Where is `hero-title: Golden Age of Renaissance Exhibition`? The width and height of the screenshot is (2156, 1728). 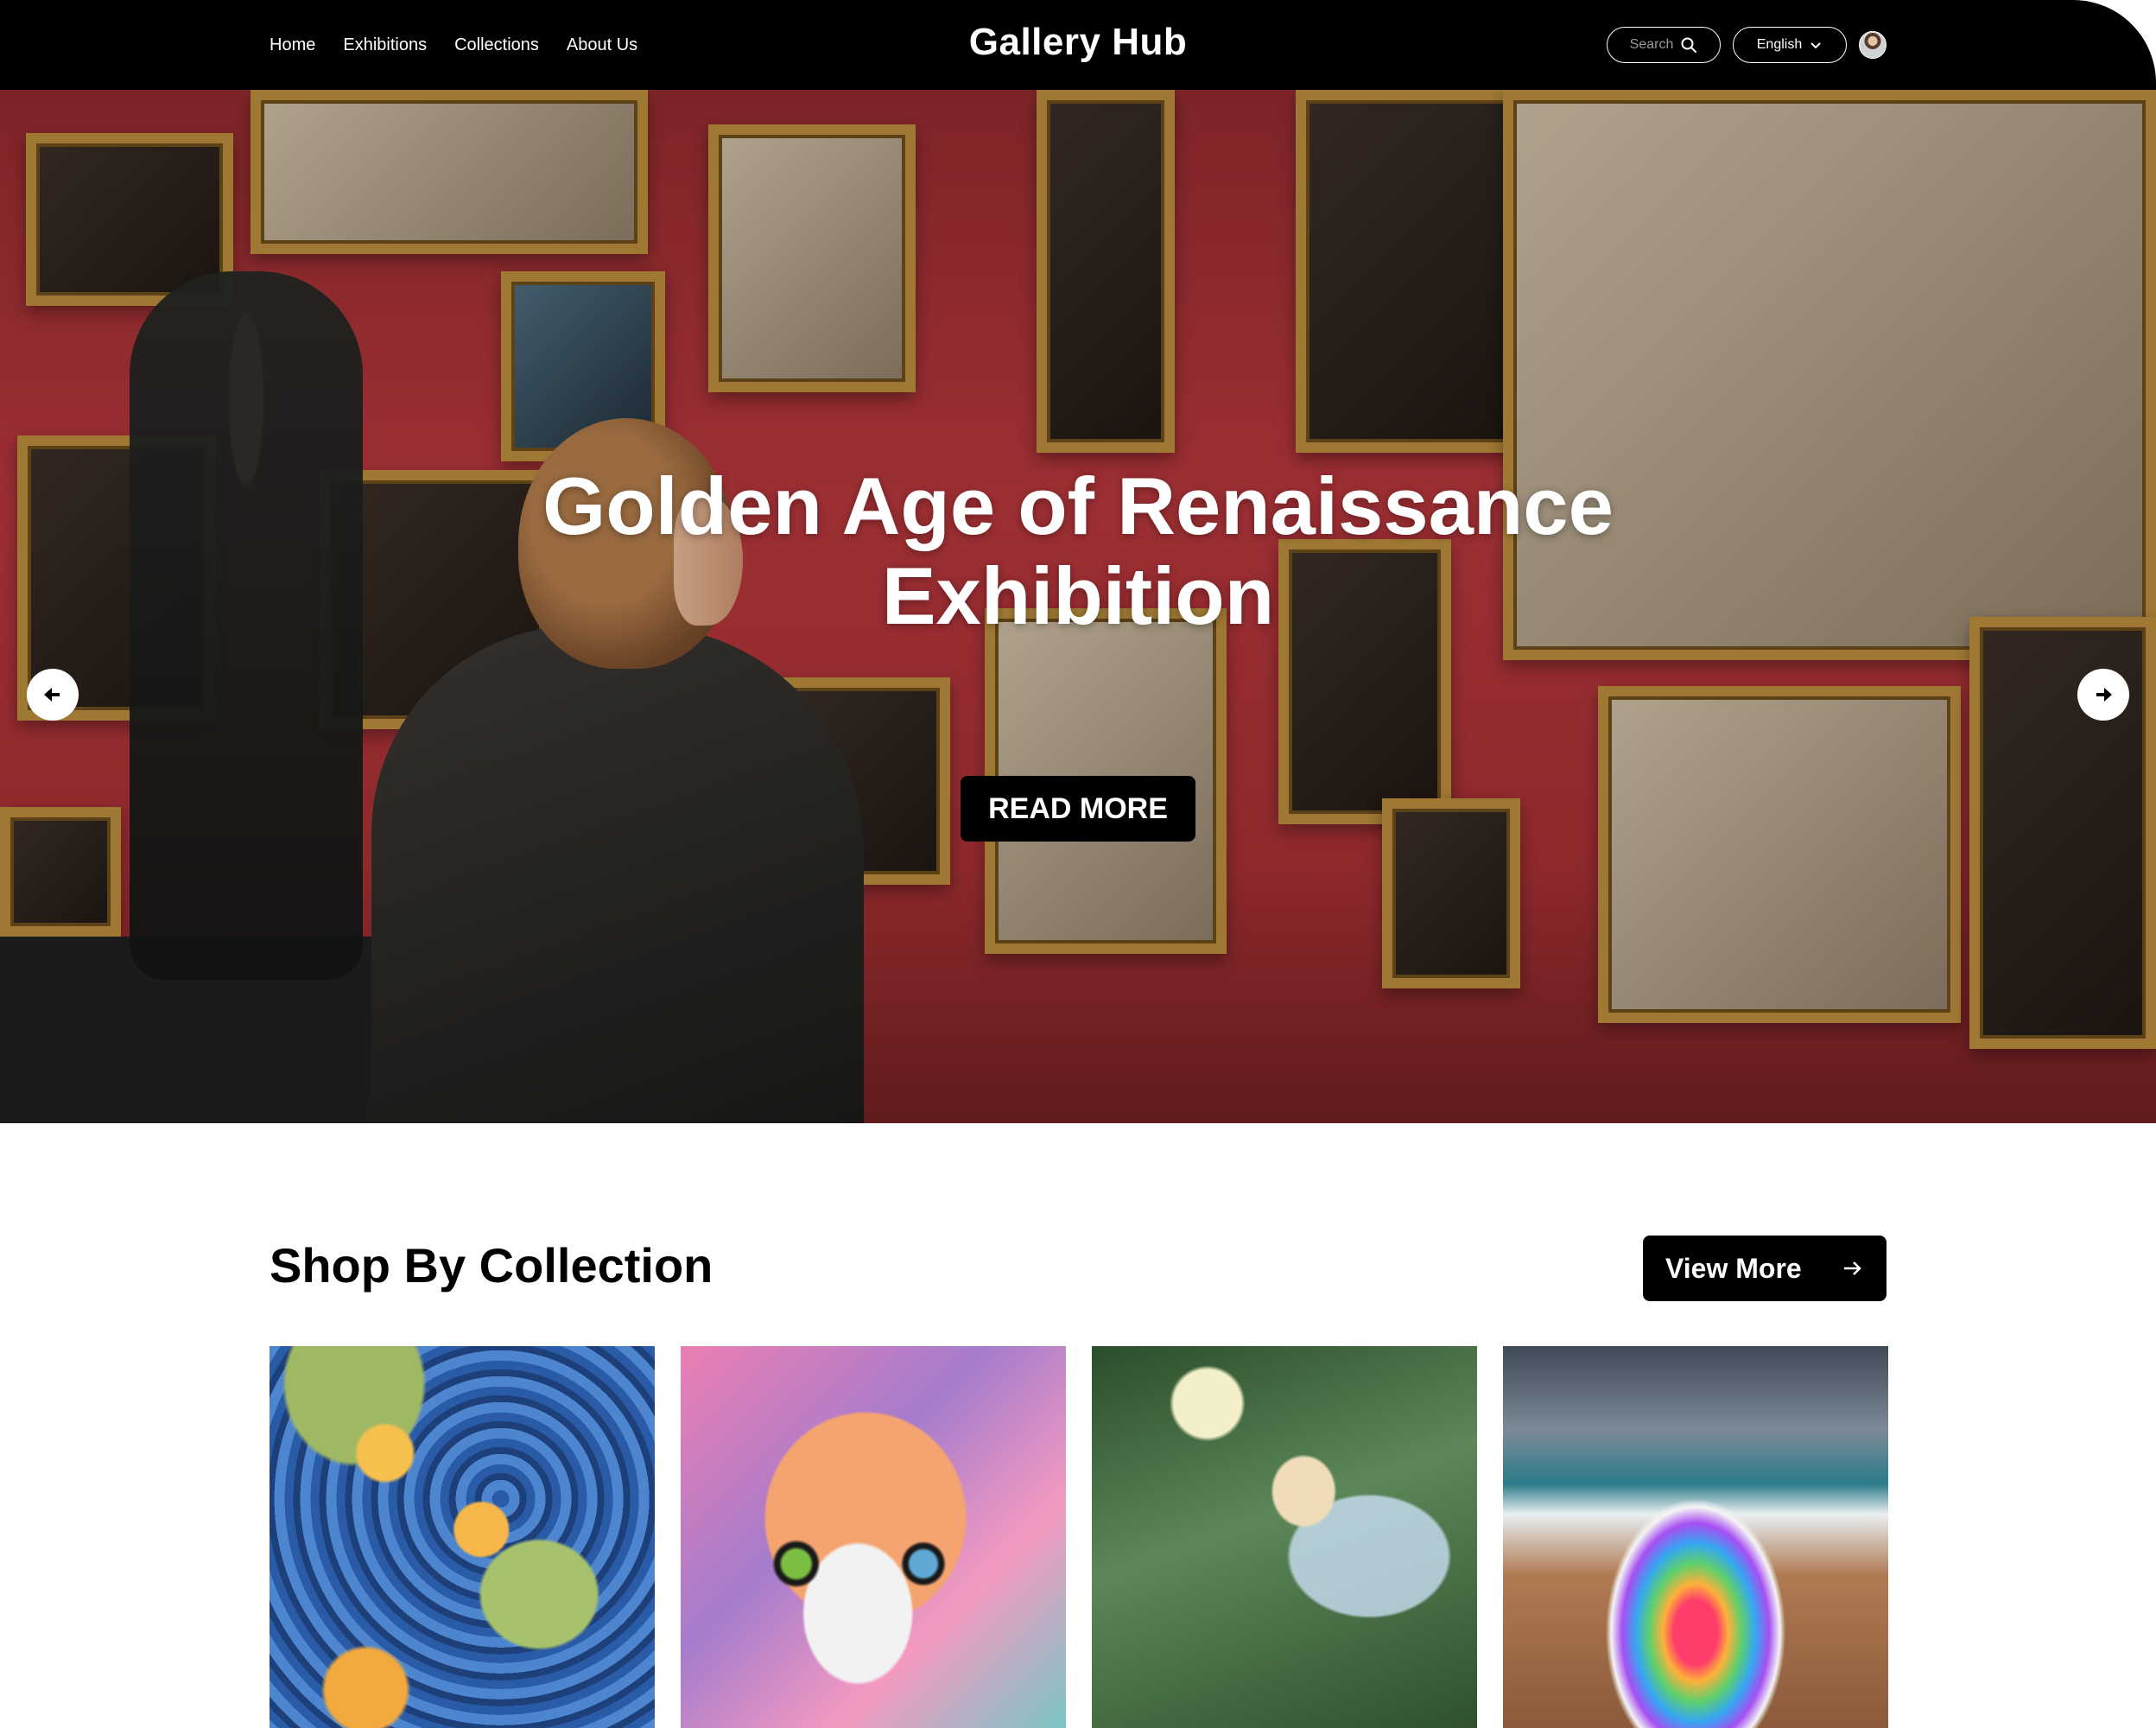
hero-title: Golden Age of Renaissance Exhibition is located at coordinates (1078, 551).